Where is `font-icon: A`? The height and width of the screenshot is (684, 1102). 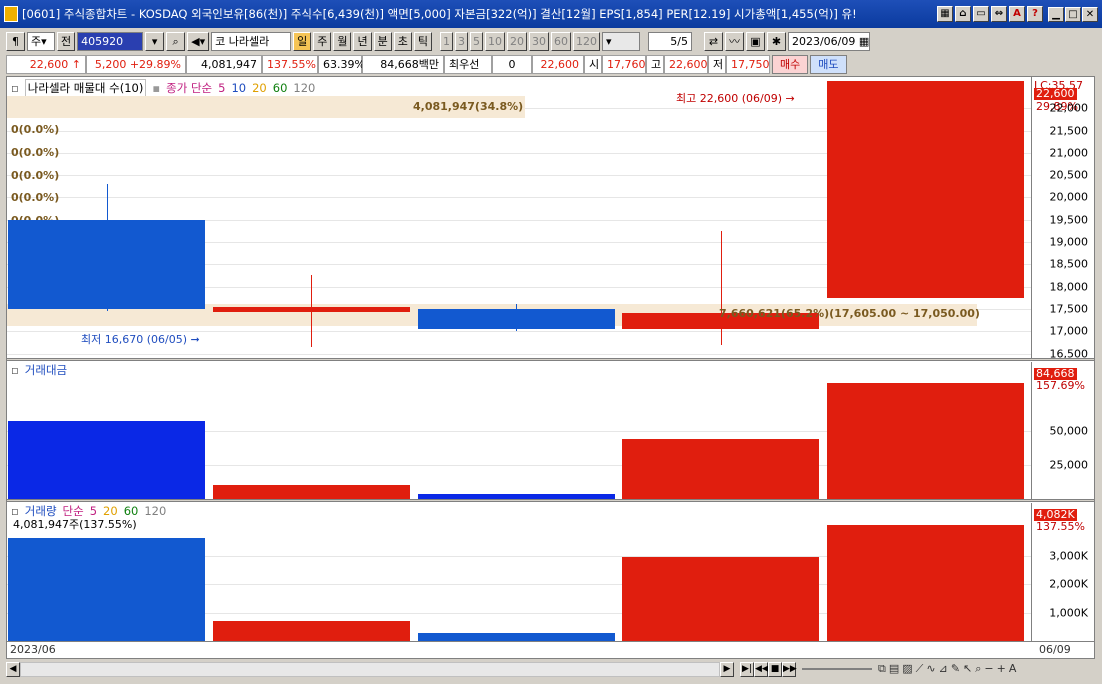
font-icon: A is located at coordinates (1017, 14).